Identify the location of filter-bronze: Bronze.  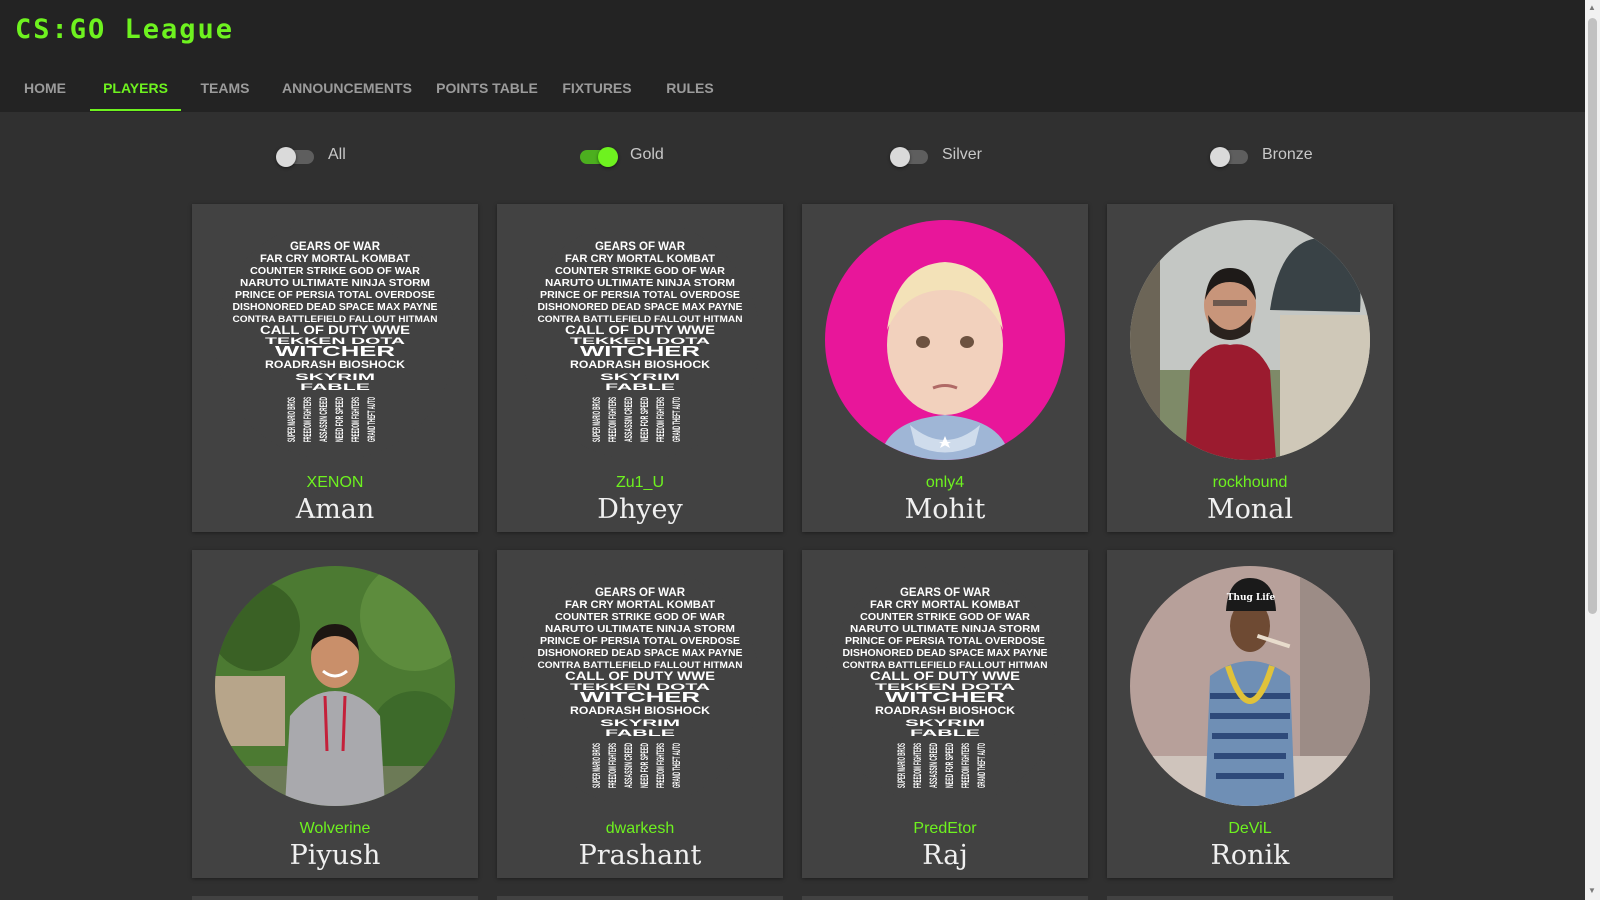
(1261, 155).